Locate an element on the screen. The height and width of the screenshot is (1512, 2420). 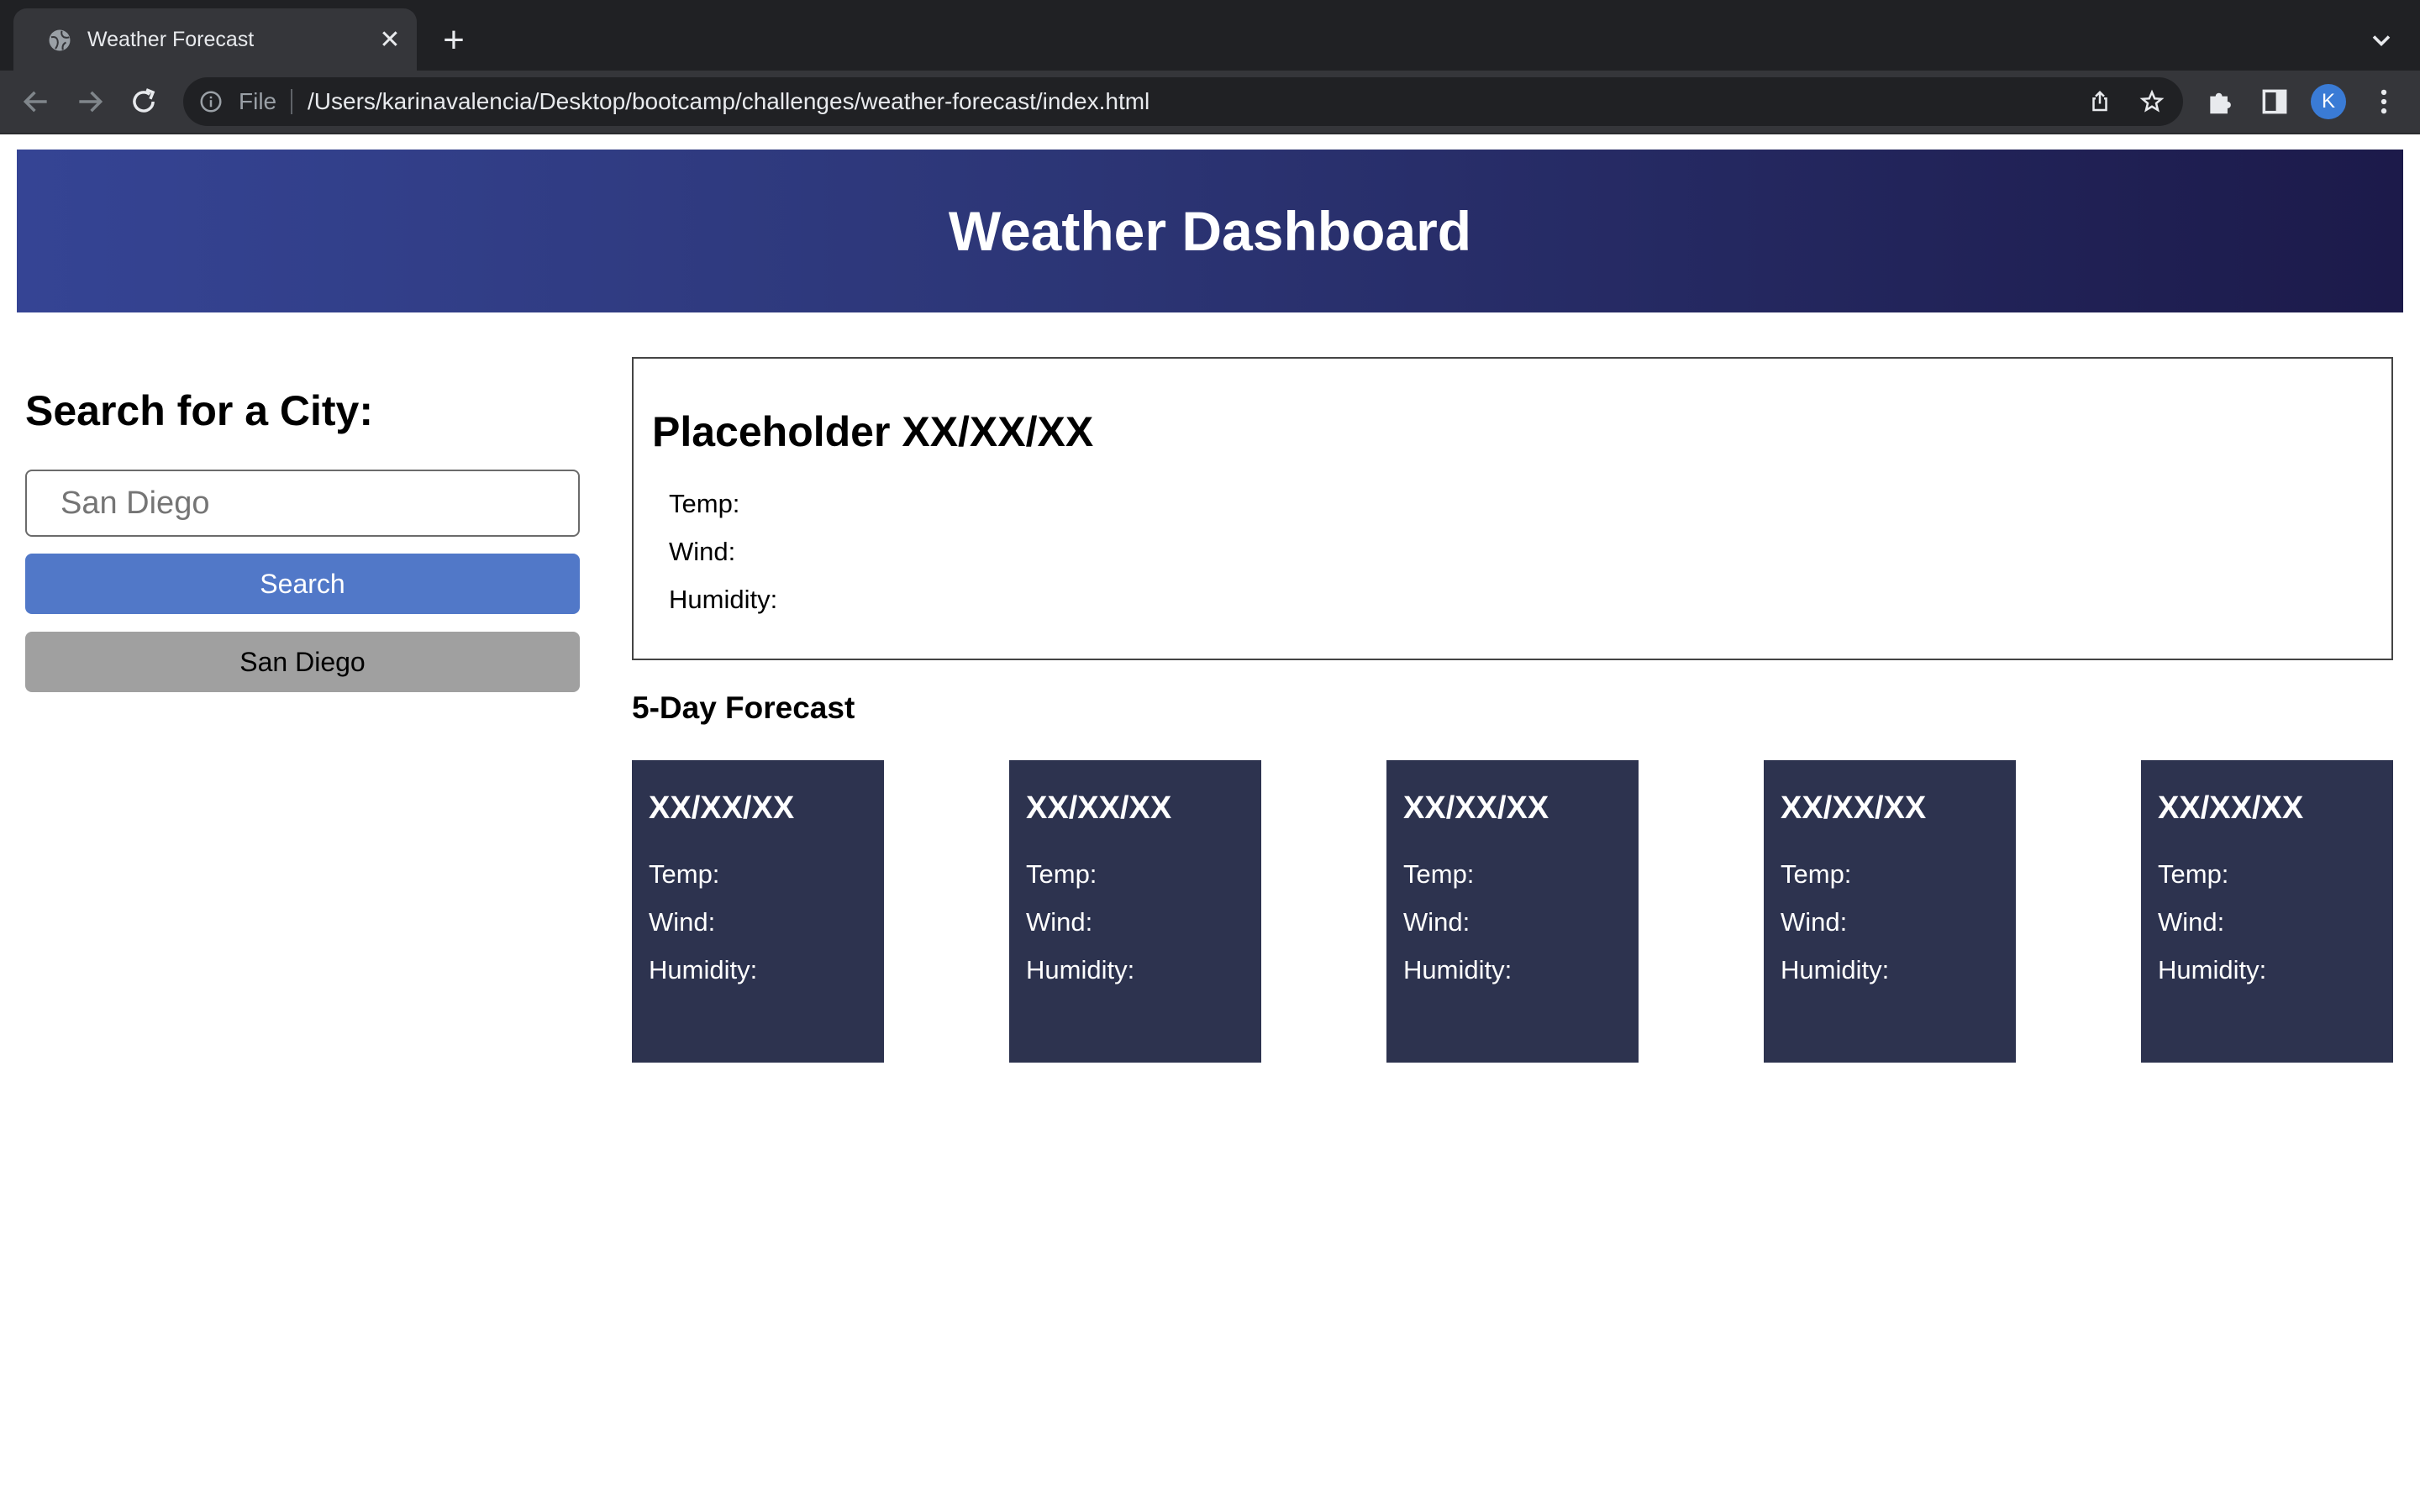
forward-icon is located at coordinates (90, 102).